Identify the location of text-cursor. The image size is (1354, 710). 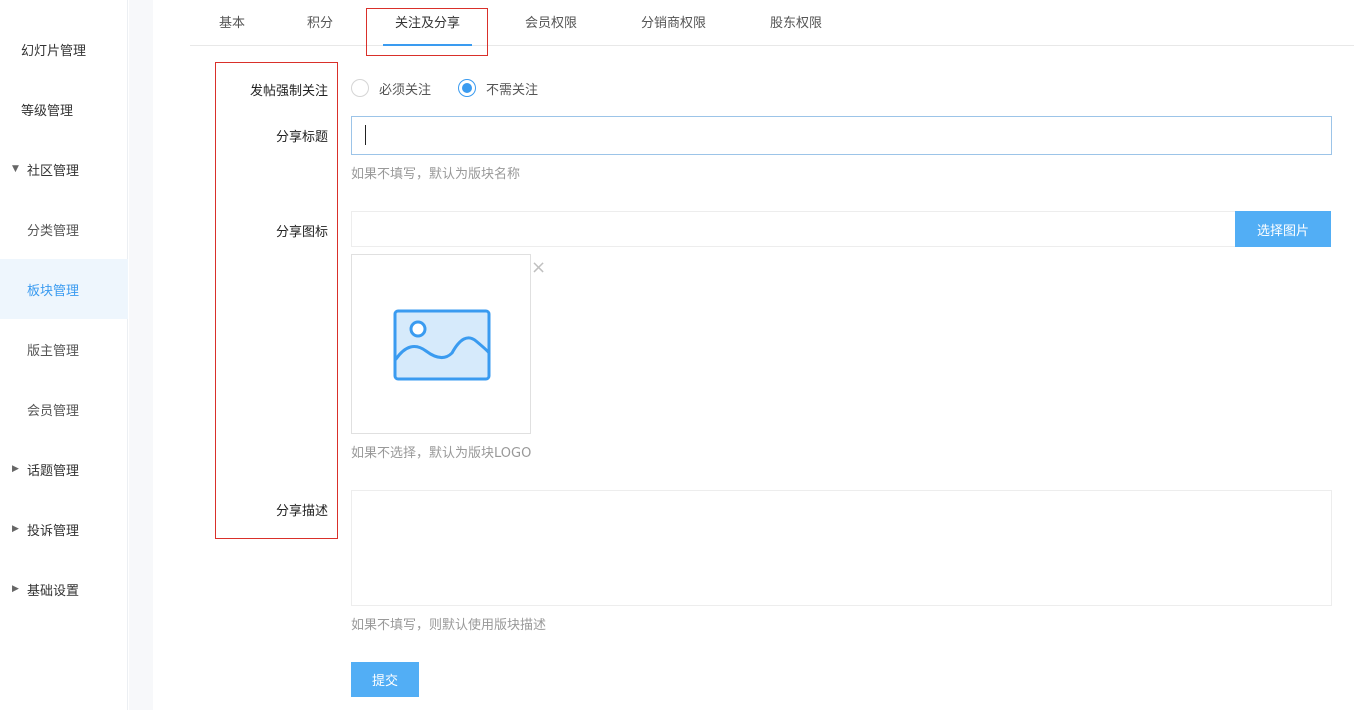
(365, 135).